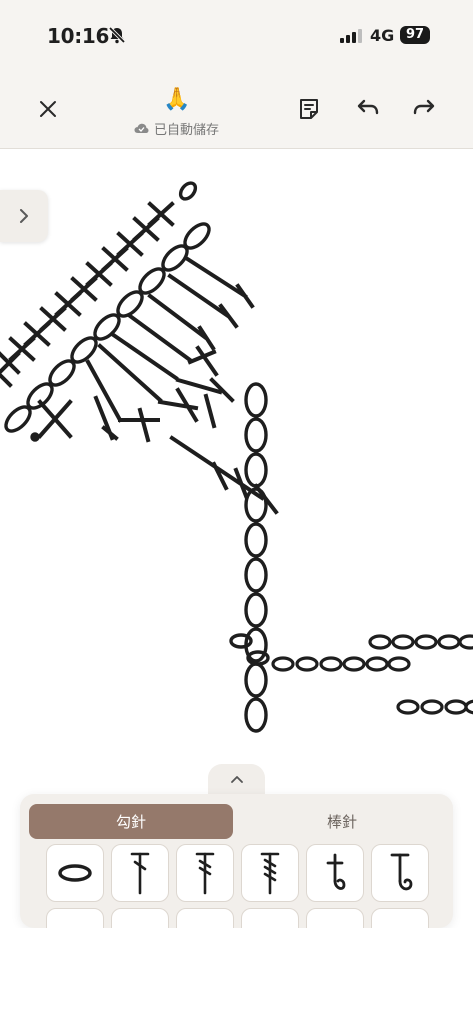 The image size is (473, 1024). I want to click on clock: 10:16, so click(78, 36).